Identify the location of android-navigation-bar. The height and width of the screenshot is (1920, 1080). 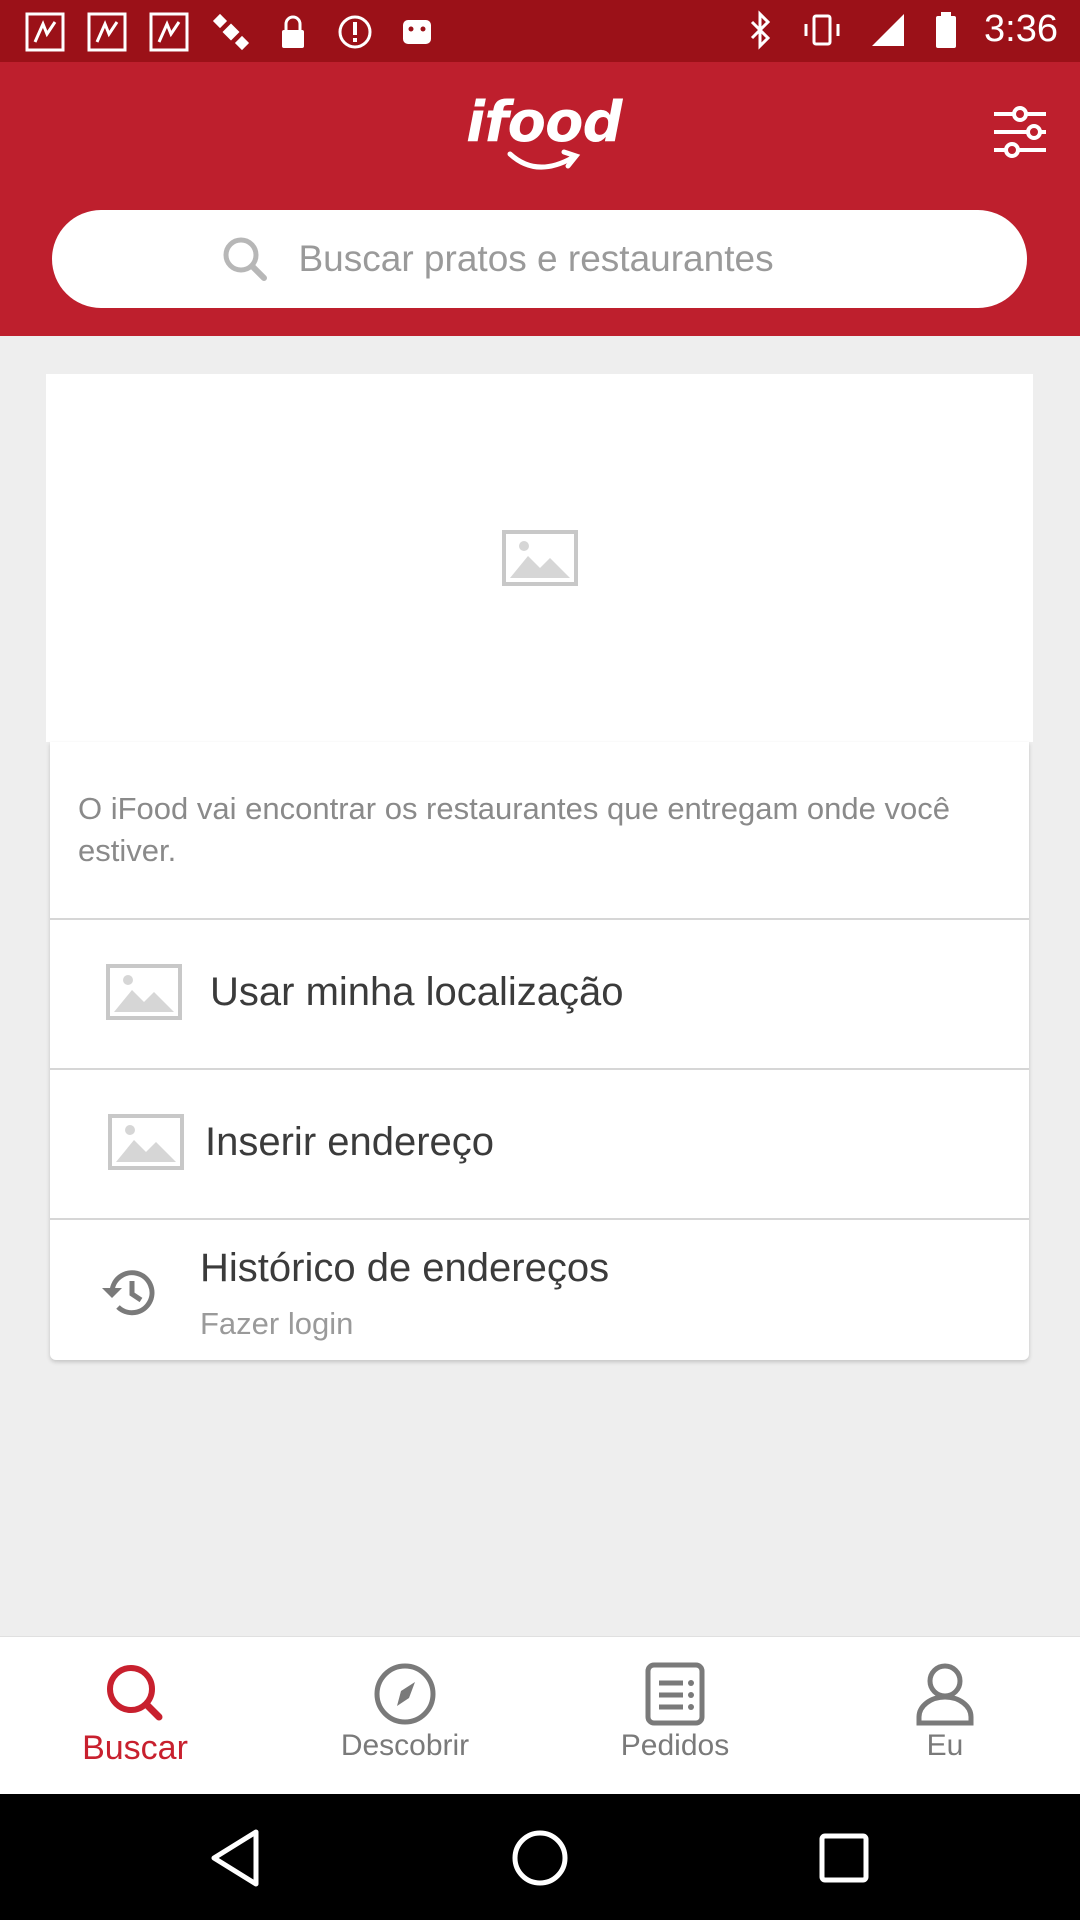
(540, 1857).